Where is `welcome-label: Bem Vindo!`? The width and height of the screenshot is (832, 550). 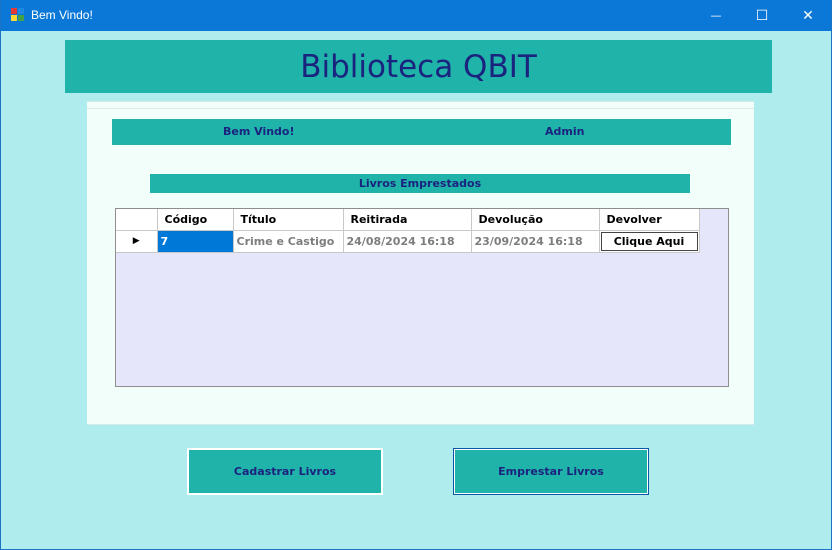
welcome-label: Bem Vindo! is located at coordinates (259, 131).